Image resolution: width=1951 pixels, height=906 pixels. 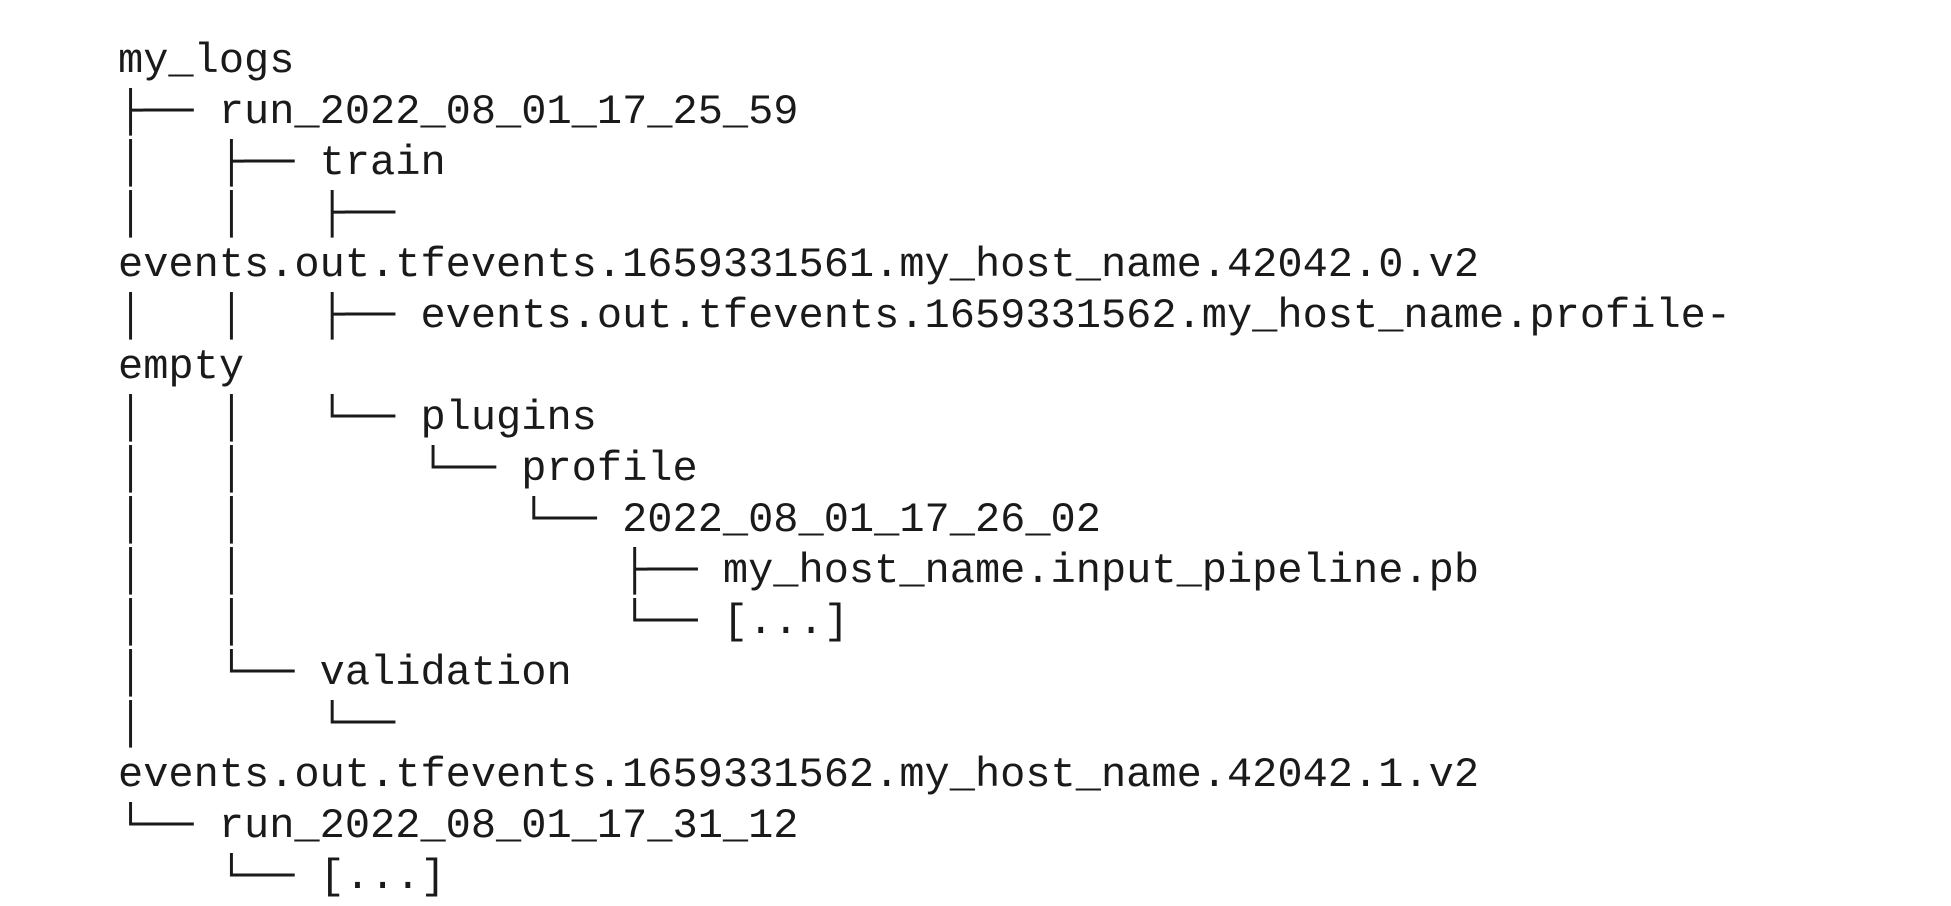 I want to click on tree-line: │ │ └── 2022_08_01_17_26_02, so click(x=609, y=520).